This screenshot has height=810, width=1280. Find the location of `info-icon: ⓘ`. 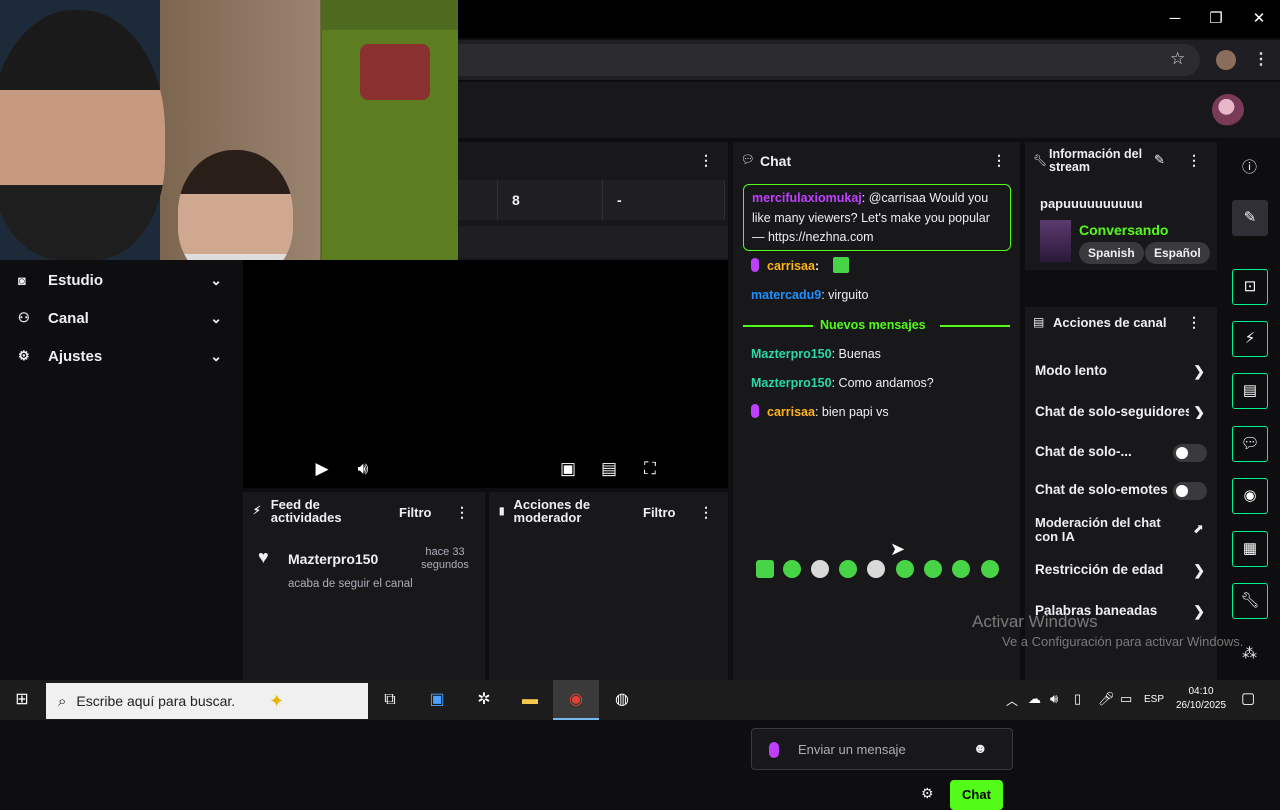

info-icon: ⓘ is located at coordinates (1249, 166).